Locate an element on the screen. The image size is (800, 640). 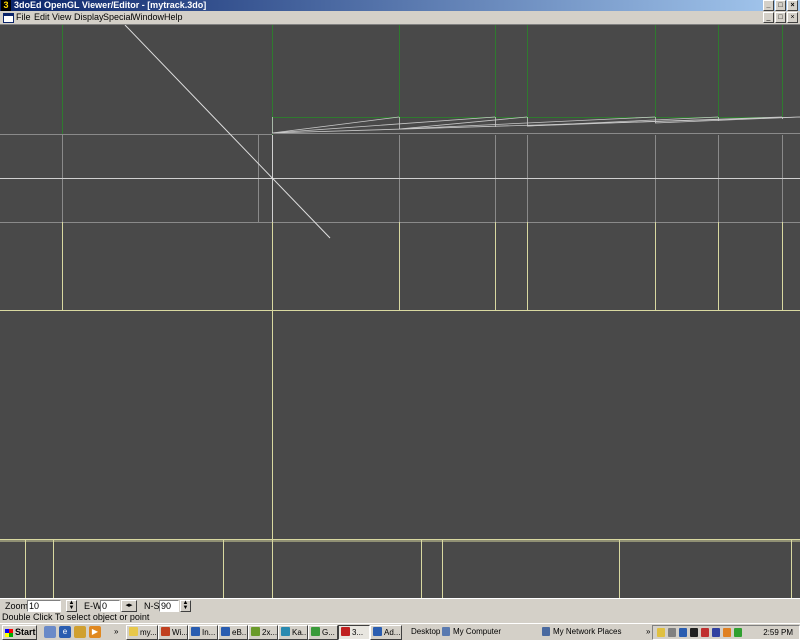
track-wireframe is located at coordinates (535, 125).